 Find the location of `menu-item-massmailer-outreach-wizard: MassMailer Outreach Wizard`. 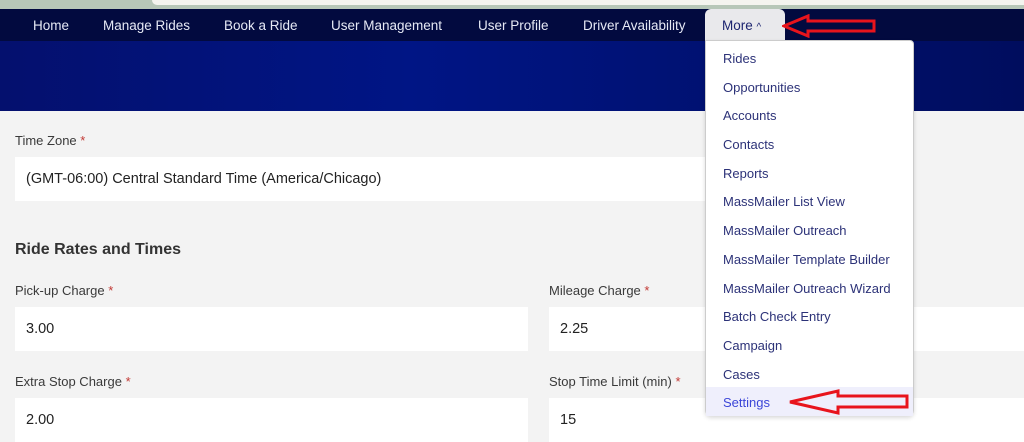

menu-item-massmailer-outreach-wizard: MassMailer Outreach Wizard is located at coordinates (809, 287).